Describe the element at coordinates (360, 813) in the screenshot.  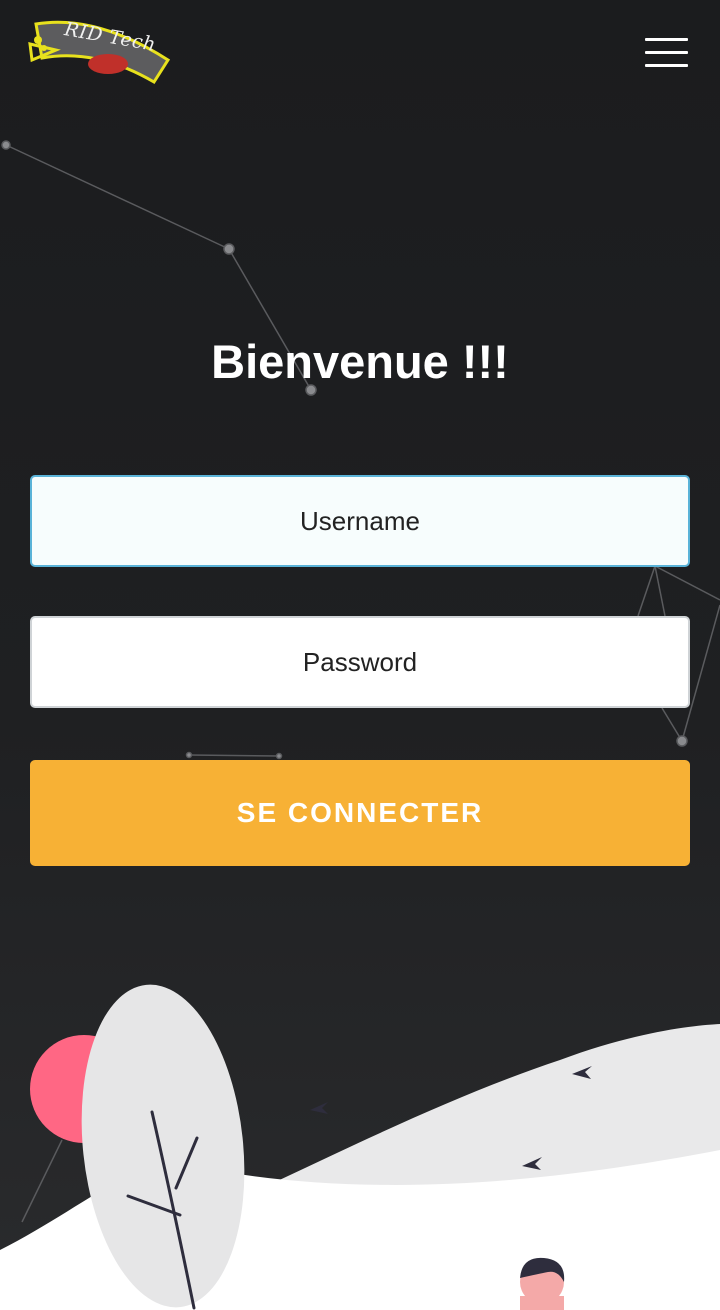
I see `login-button: SE CONNECTER` at that location.